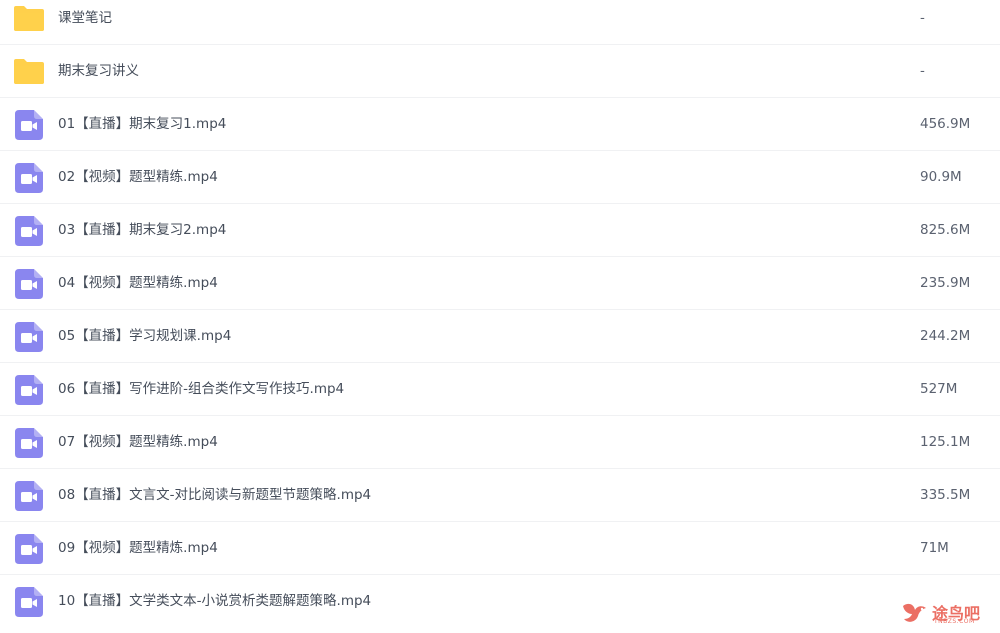 This screenshot has width=1000, height=633. Describe the element at coordinates (201, 389) in the screenshot. I see `file-name: 06【直播】写作进阶-组合类作文写作技巧.mp4` at that location.